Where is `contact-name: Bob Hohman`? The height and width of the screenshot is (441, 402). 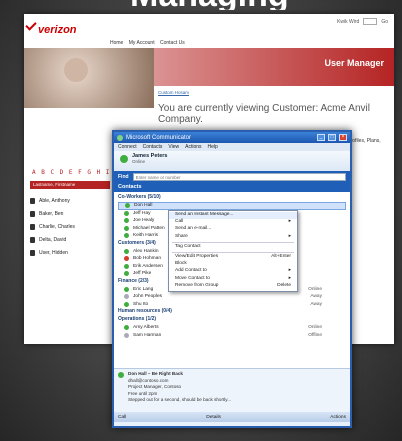
contact-name: Bob Hohman is located at coordinates (147, 259).